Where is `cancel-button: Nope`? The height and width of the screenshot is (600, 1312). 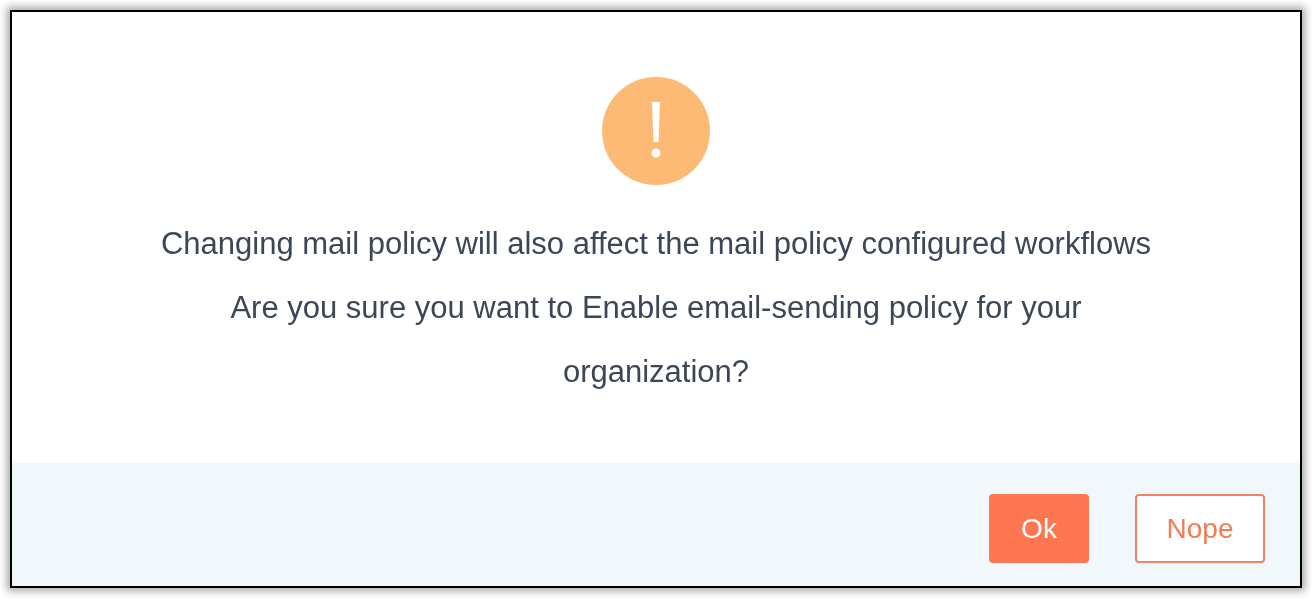 cancel-button: Nope is located at coordinates (1200, 528).